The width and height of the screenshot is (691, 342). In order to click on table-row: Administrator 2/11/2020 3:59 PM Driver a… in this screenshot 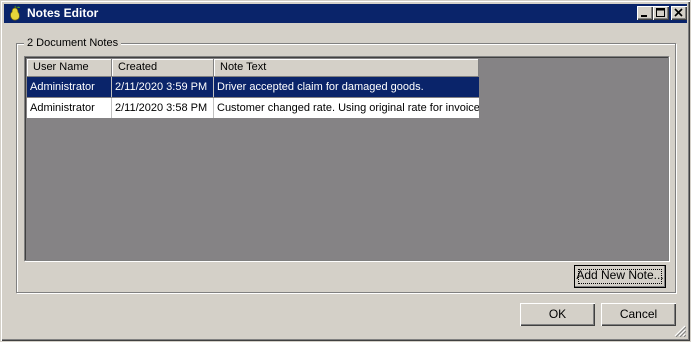, I will do `click(253, 87)`.